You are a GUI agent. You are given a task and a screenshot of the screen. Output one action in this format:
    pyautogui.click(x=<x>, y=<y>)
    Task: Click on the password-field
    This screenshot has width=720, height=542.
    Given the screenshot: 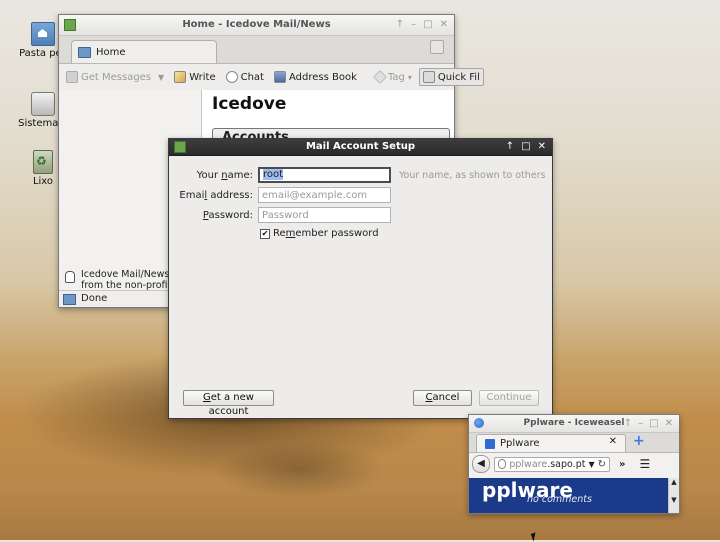 What is the action you would take?
    pyautogui.click(x=324, y=215)
    